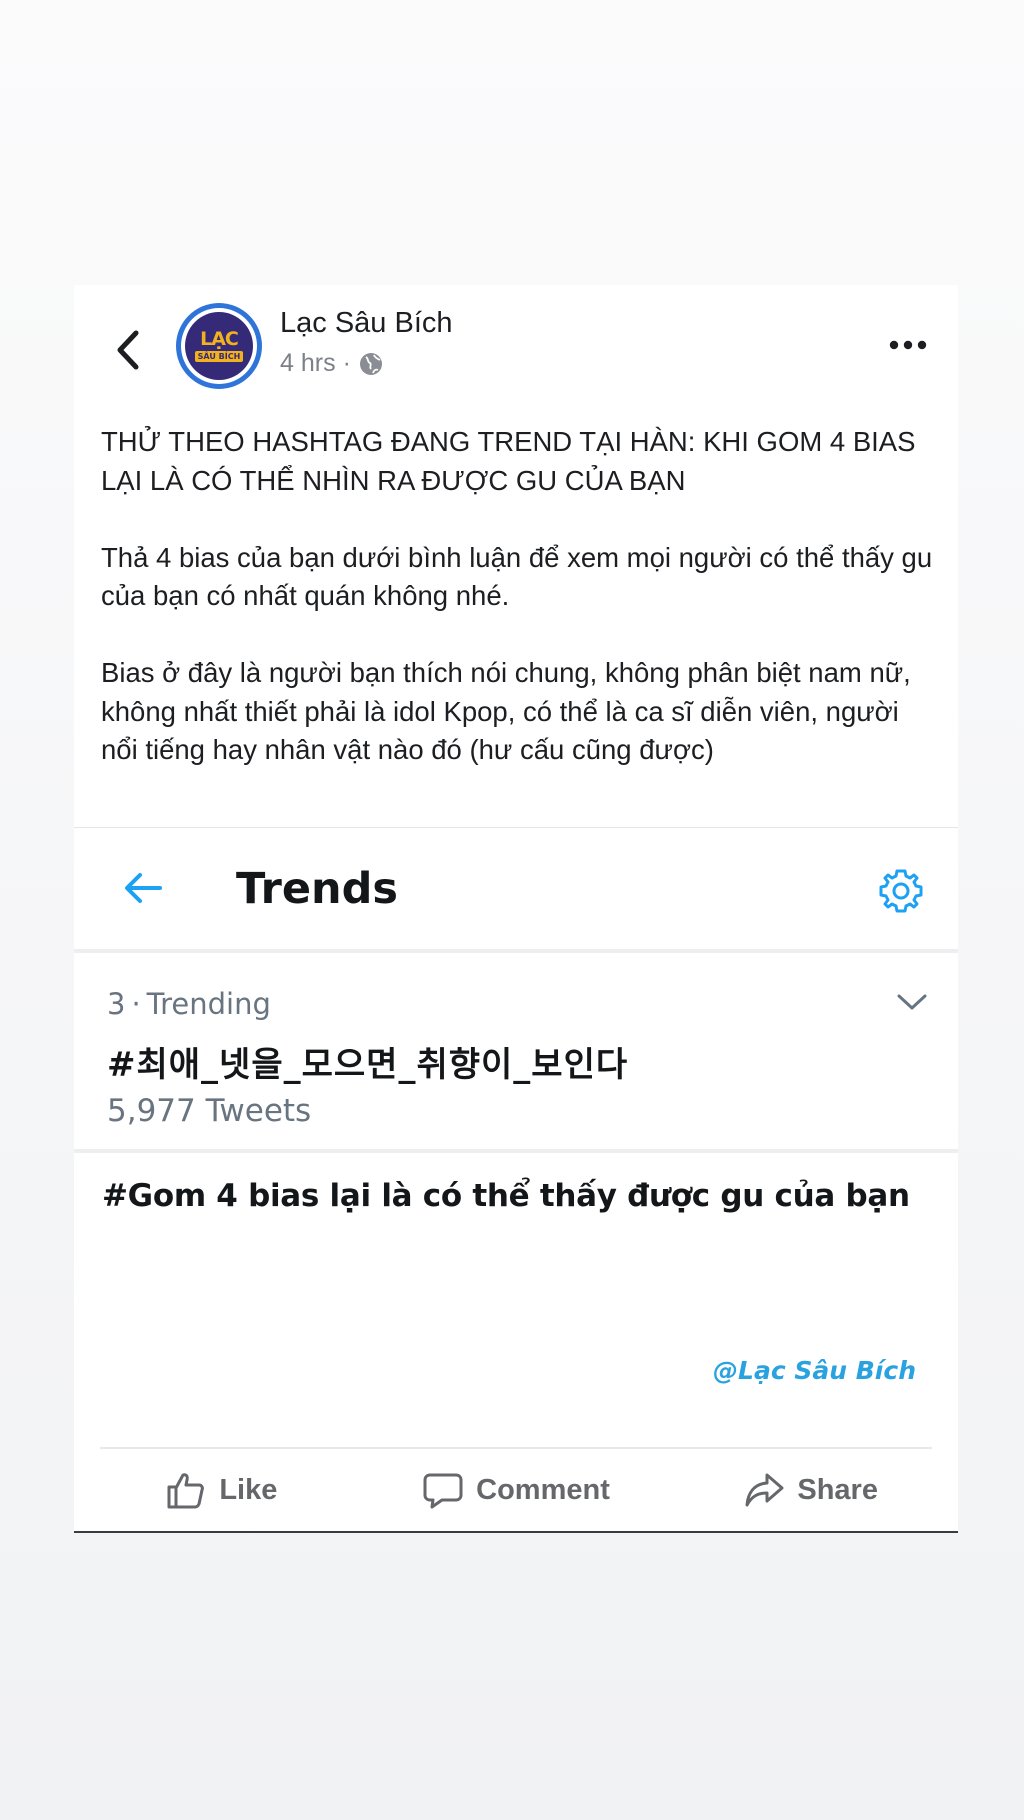  What do you see at coordinates (764, 1490) in the screenshot?
I see `share-icon` at bounding box center [764, 1490].